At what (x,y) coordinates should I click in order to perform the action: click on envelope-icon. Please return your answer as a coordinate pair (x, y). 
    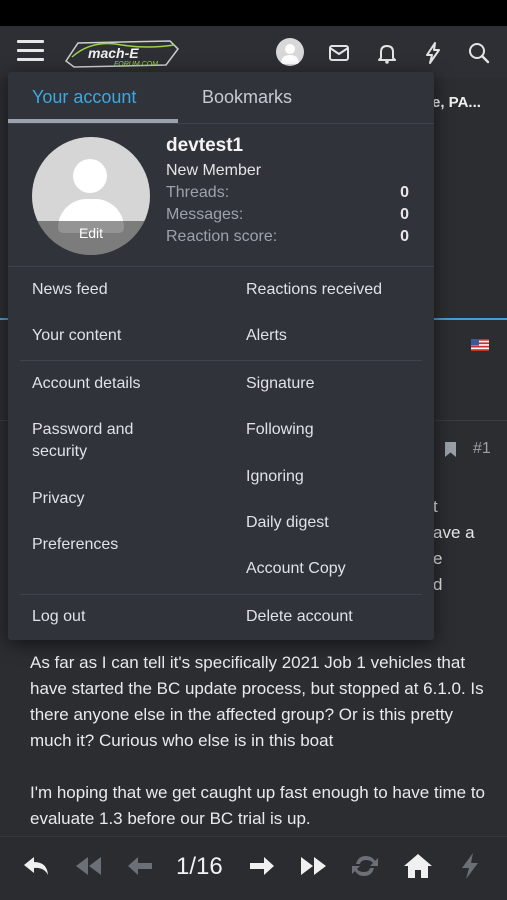
    Looking at the image, I should click on (339, 53).